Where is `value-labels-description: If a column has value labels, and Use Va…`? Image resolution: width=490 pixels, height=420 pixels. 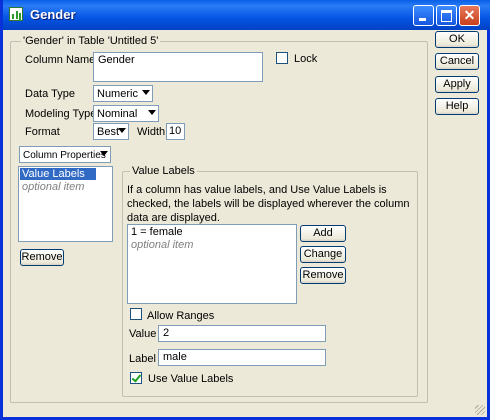
value-labels-description: If a column has value labels, and Use Va… is located at coordinates (268, 204).